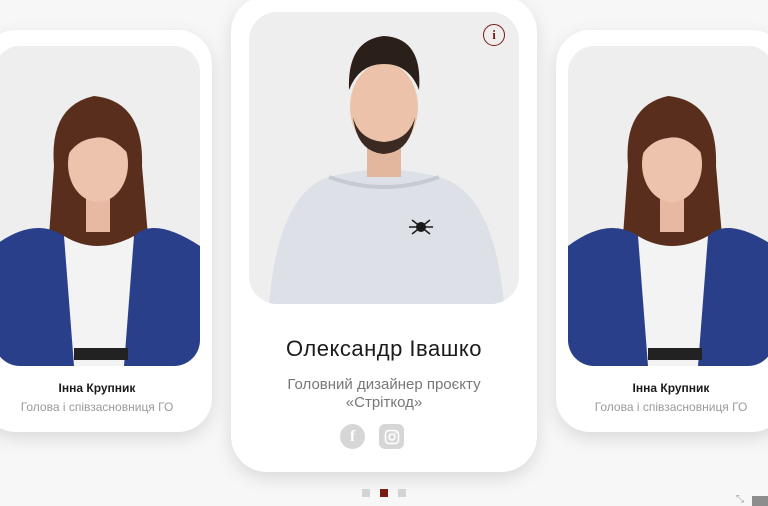 The width and height of the screenshot is (768, 506). Describe the element at coordinates (494, 35) in the screenshot. I see `info-icon: i` at that location.